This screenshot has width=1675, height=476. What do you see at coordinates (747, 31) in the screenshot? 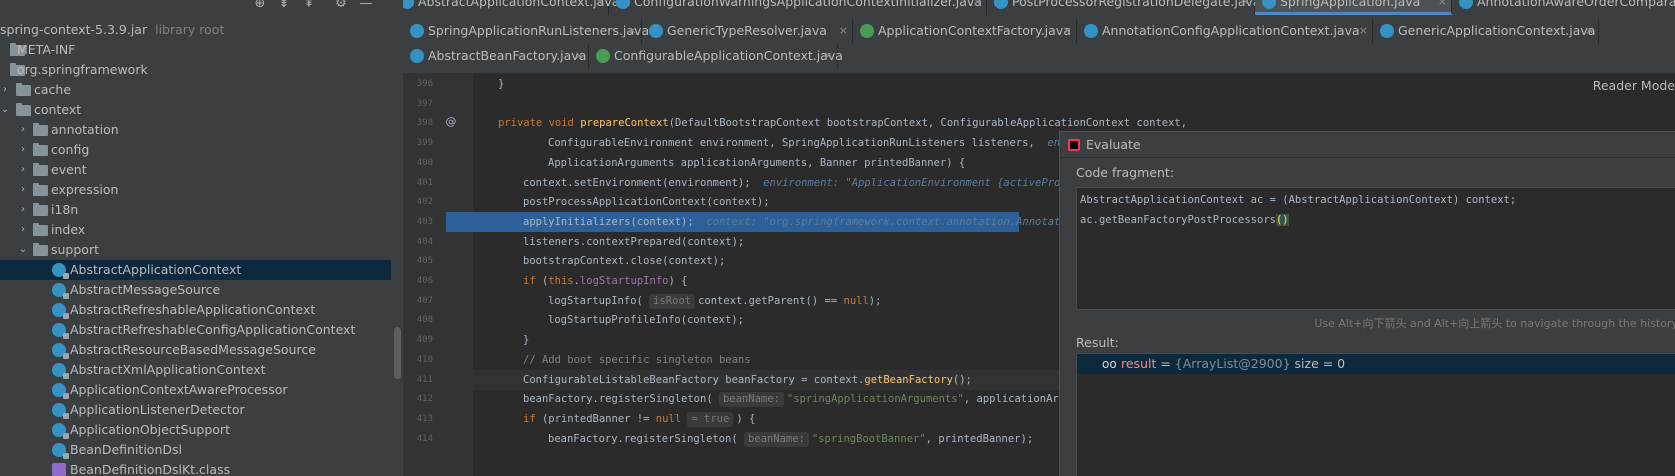
I see `editor-tab: GenericTypeResolver.java ×` at bounding box center [747, 31].